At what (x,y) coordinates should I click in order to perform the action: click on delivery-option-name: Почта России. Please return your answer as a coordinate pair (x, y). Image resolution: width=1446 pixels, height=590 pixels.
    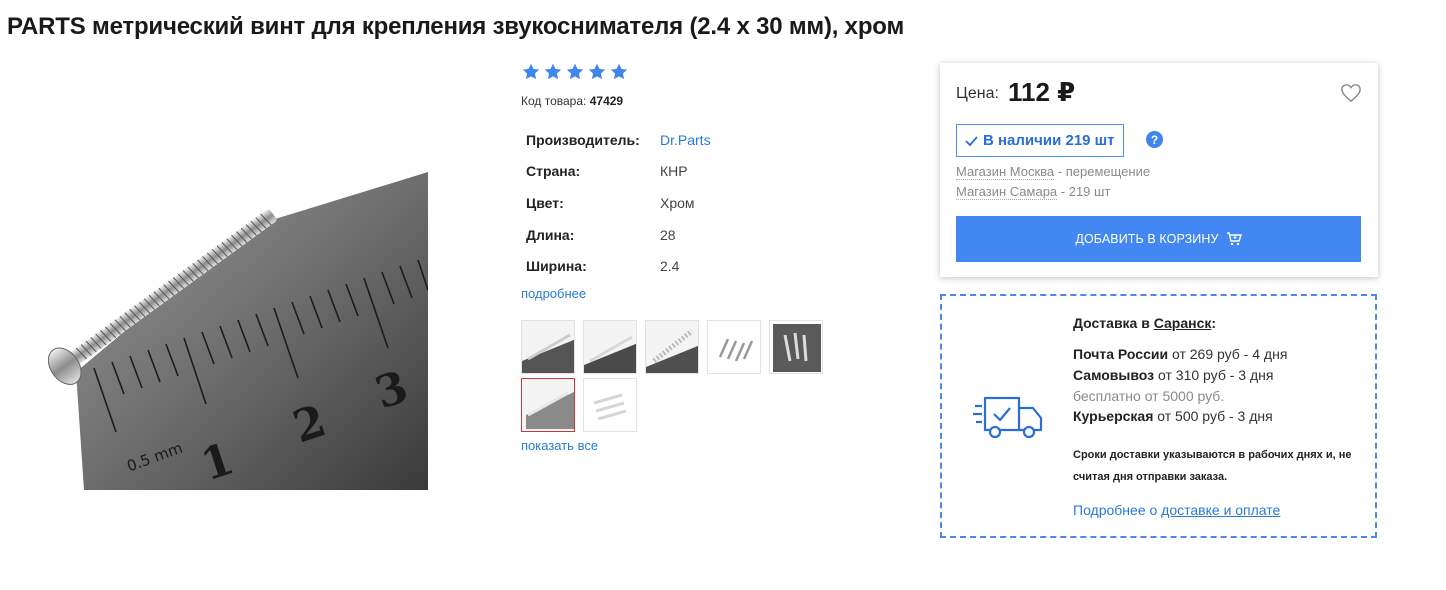
    Looking at the image, I should click on (1121, 354).